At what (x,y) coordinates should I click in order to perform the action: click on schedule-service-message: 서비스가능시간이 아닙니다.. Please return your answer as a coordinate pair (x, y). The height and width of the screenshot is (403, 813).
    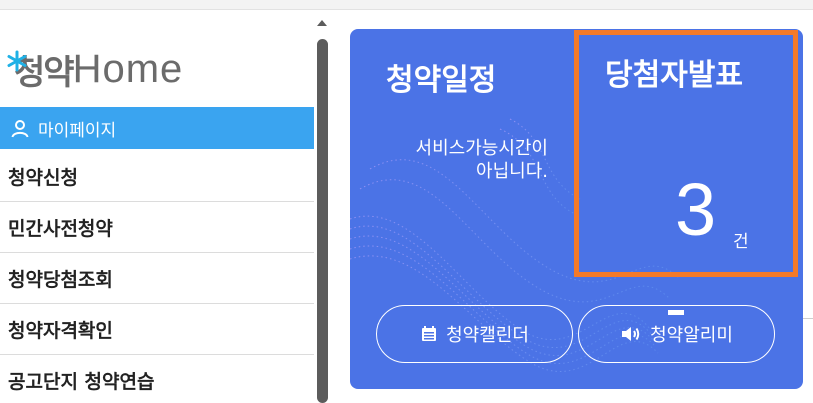
    Looking at the image, I should click on (459, 160).